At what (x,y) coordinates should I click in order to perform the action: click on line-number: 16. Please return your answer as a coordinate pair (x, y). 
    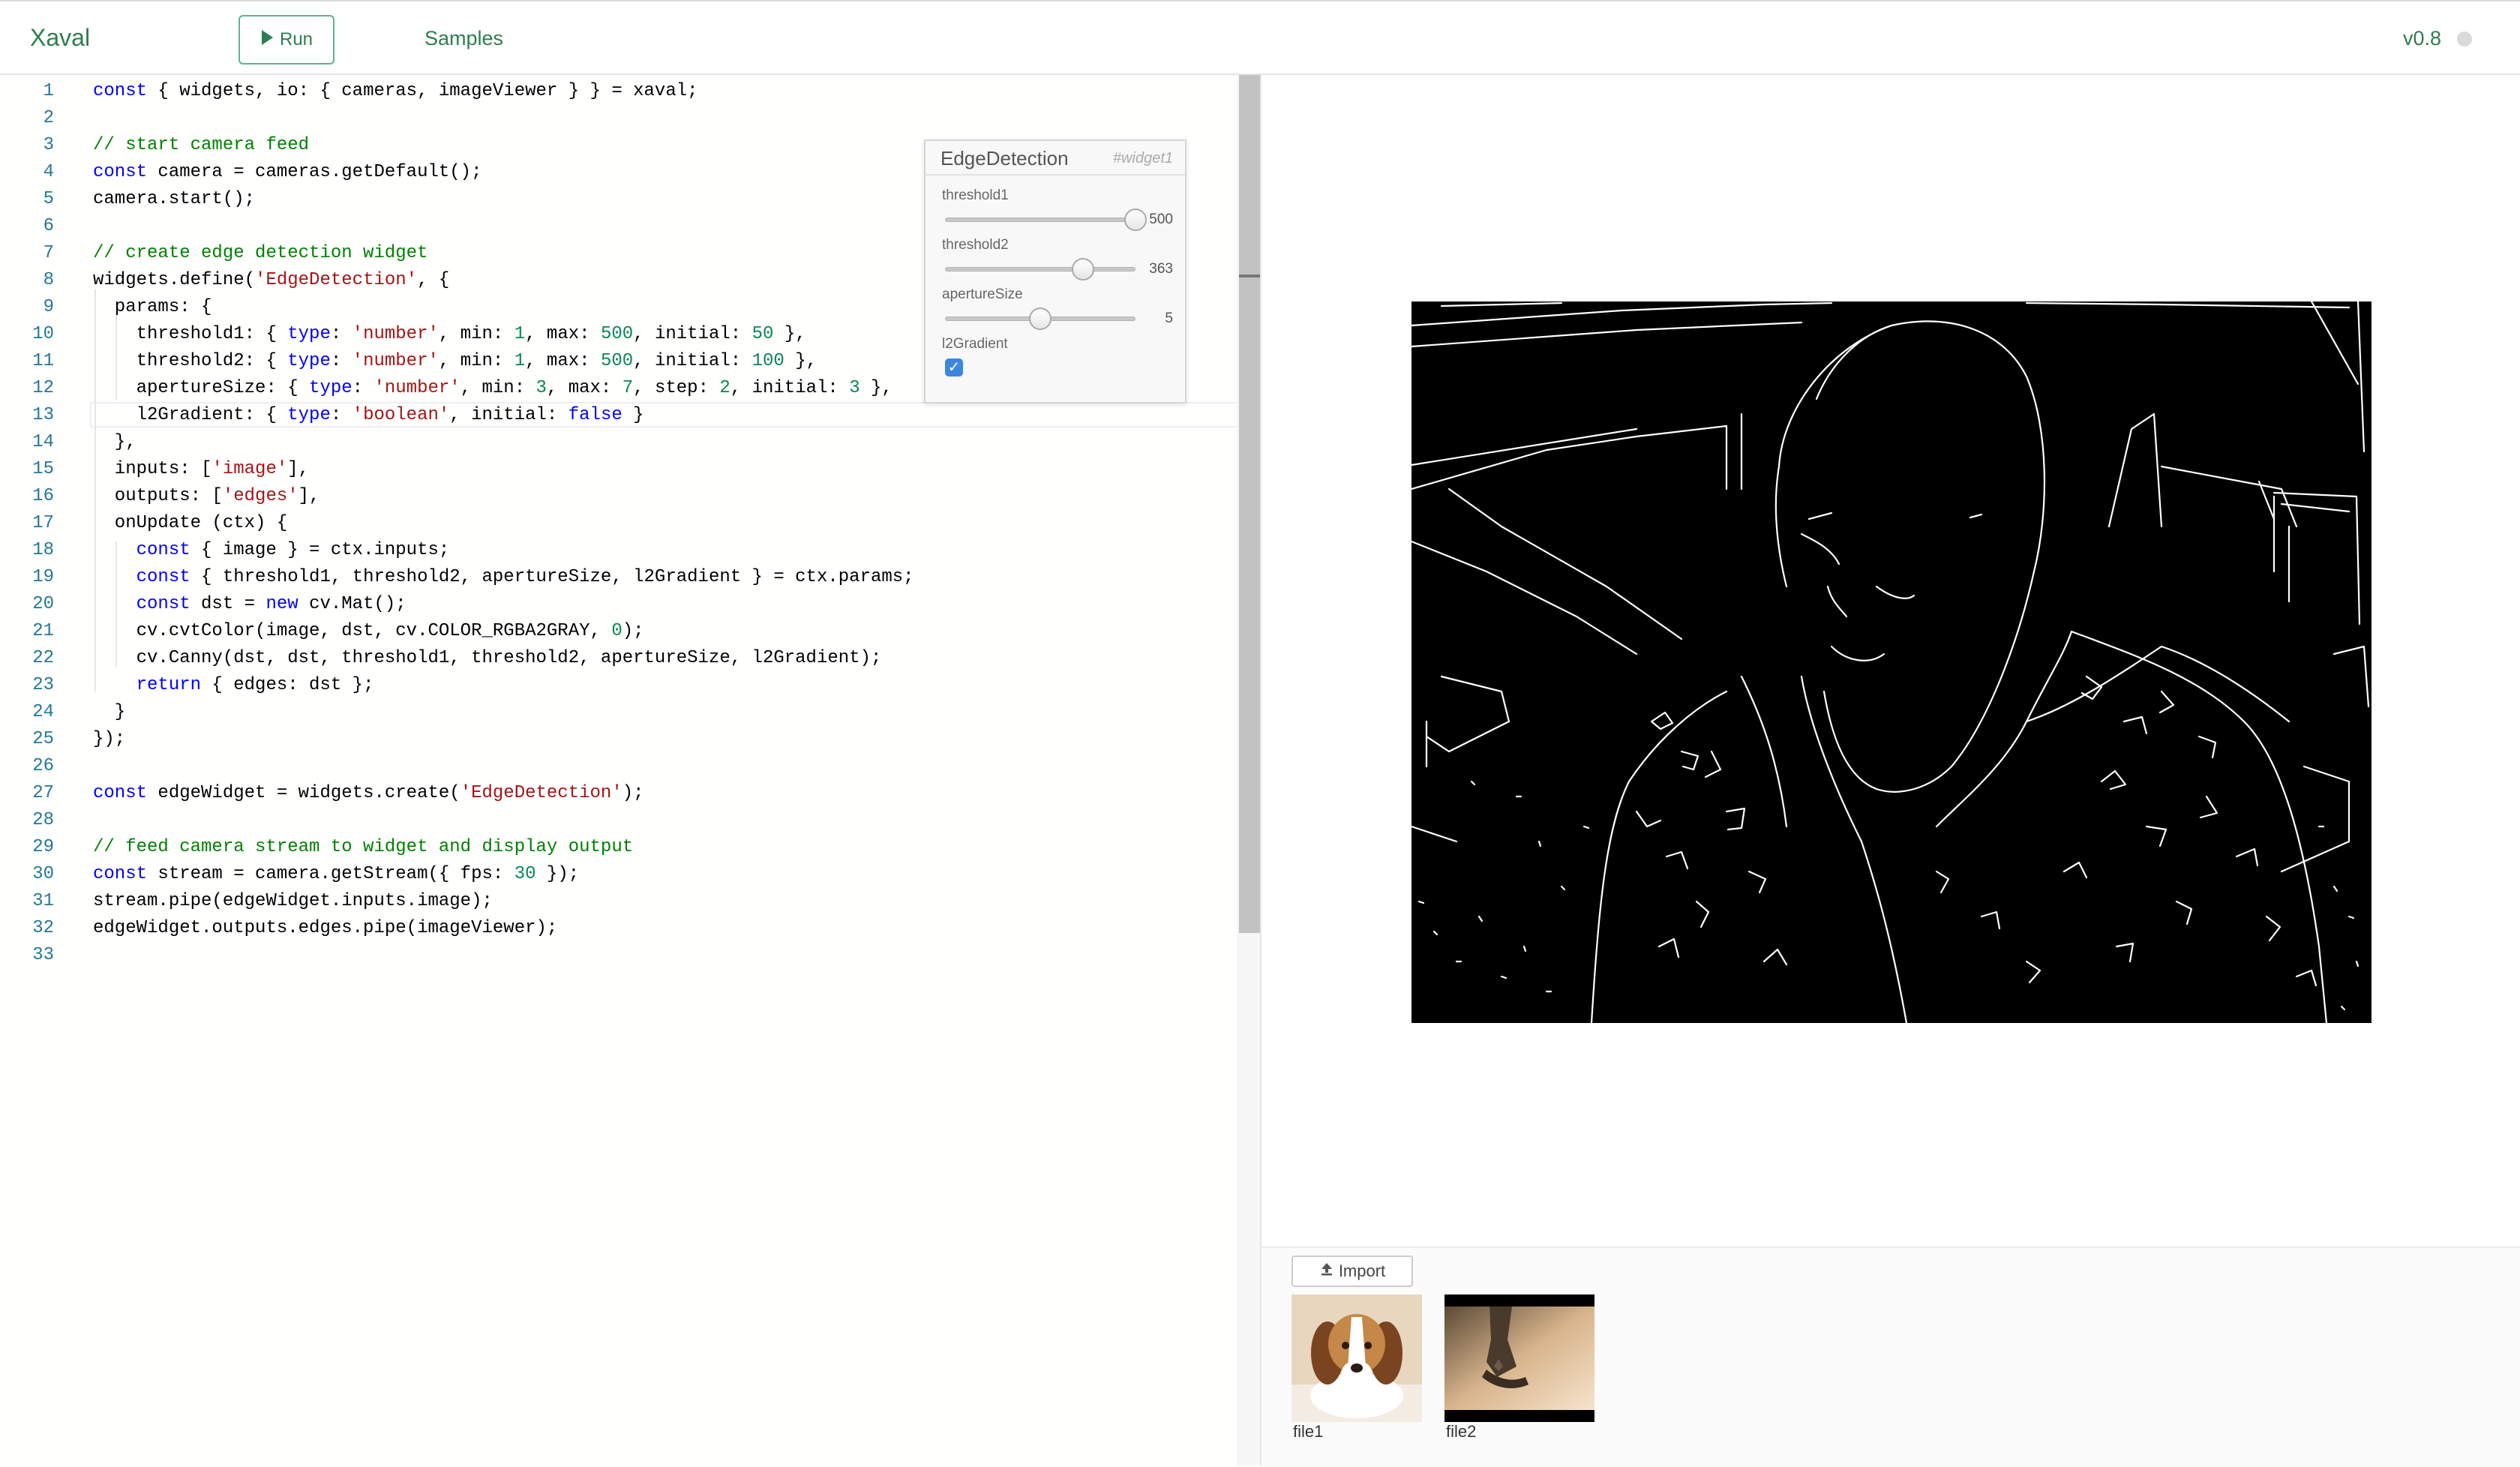
    Looking at the image, I should click on (43, 496).